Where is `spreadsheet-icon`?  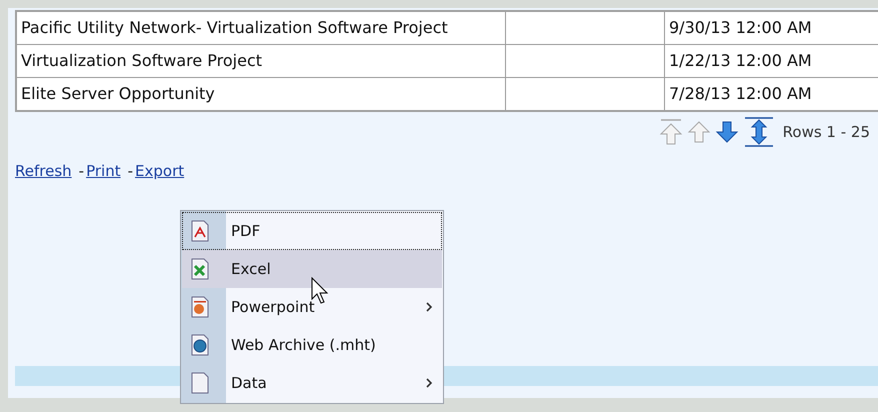 spreadsheet-icon is located at coordinates (200, 269).